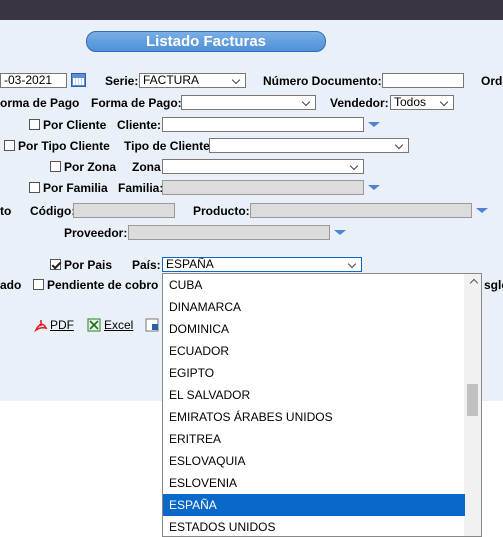 The height and width of the screenshot is (537, 503). What do you see at coordinates (122, 81) in the screenshot?
I see `serie-label: Serie:` at bounding box center [122, 81].